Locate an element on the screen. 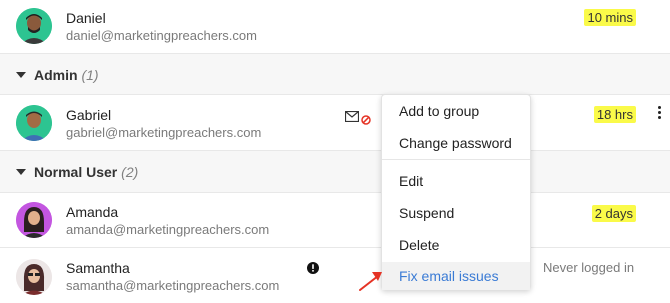  group-name: Admin is located at coordinates (56, 75).